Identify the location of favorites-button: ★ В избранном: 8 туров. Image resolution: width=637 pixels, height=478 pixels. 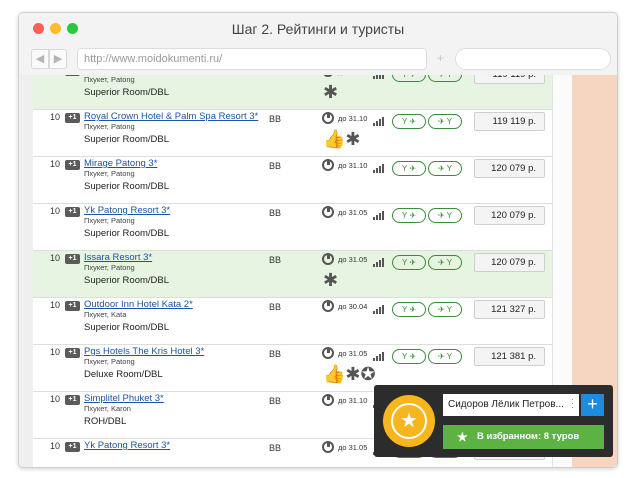
(523, 437).